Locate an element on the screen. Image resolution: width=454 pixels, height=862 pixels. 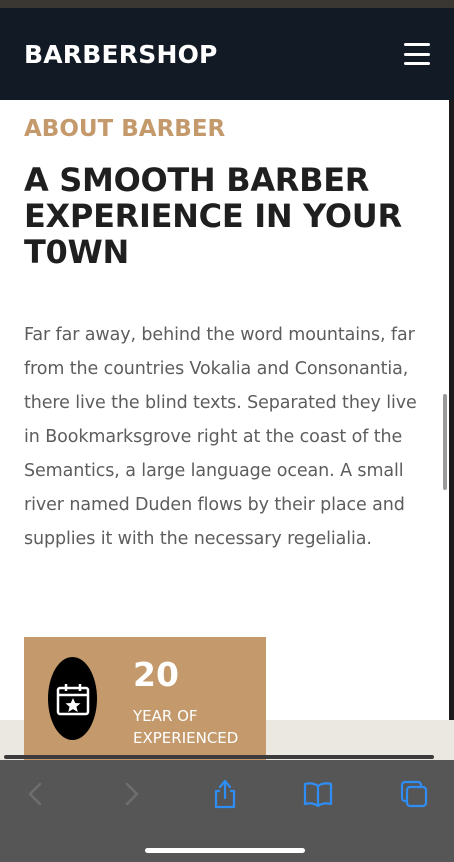
scrollbar is located at coordinates (445, 442).